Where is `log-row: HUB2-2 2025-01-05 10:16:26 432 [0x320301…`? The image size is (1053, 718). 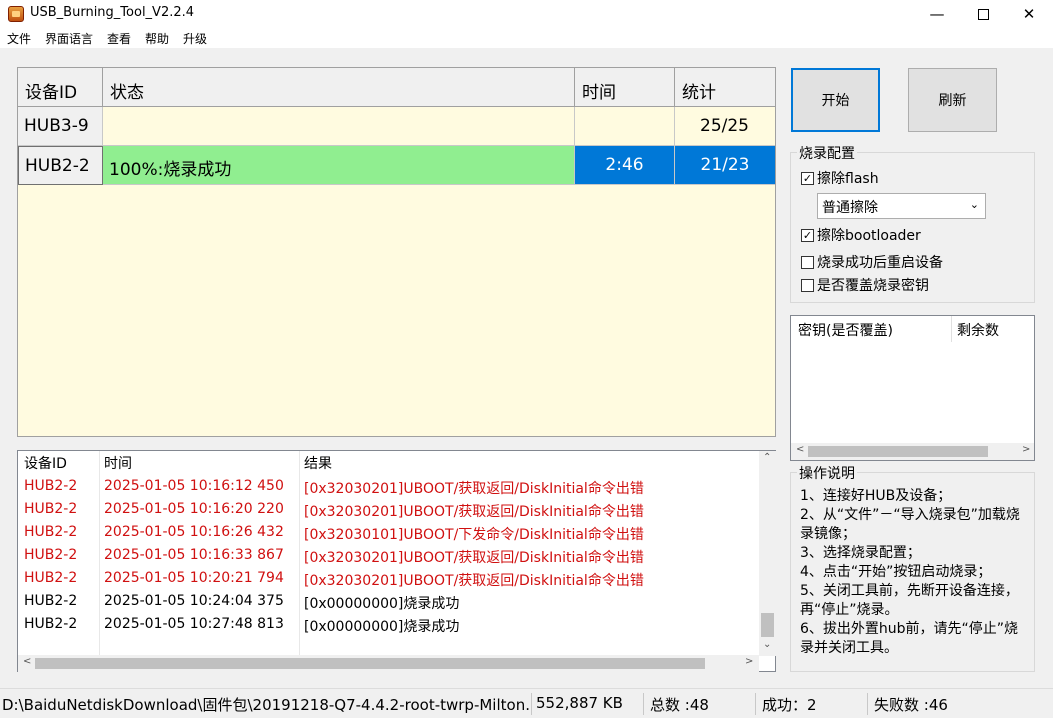 log-row: HUB2-2 2025-01-05 10:16:26 432 [0x320301… is located at coordinates (388, 532).